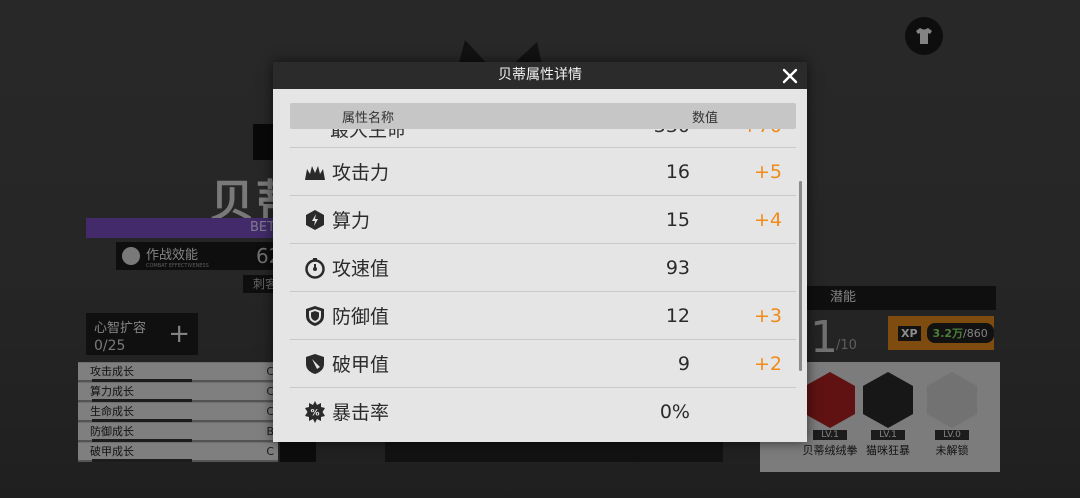  I want to click on modal-title: 贝蒂属性详情, so click(540, 75).